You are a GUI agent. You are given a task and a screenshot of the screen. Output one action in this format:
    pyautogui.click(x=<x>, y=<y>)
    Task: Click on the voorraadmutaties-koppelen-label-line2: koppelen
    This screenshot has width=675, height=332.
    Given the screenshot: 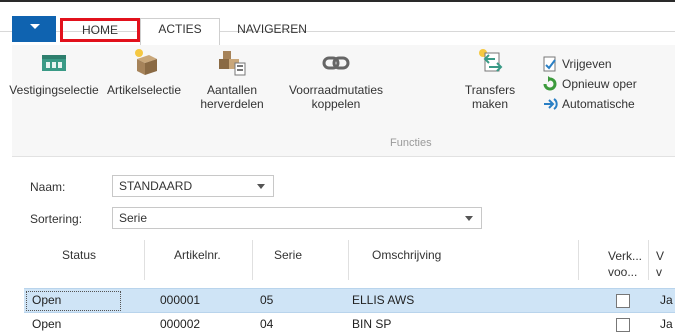 What is the action you would take?
    pyautogui.click(x=336, y=104)
    